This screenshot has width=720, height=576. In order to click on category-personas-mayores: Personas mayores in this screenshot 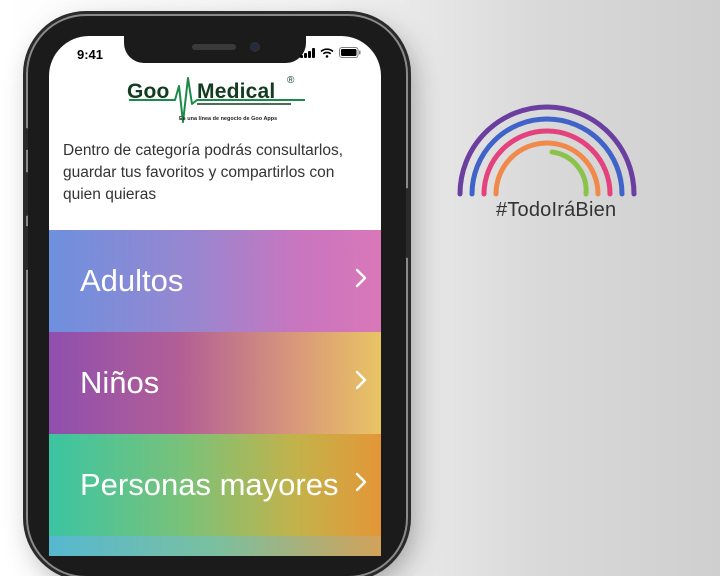, I will do `click(215, 485)`.